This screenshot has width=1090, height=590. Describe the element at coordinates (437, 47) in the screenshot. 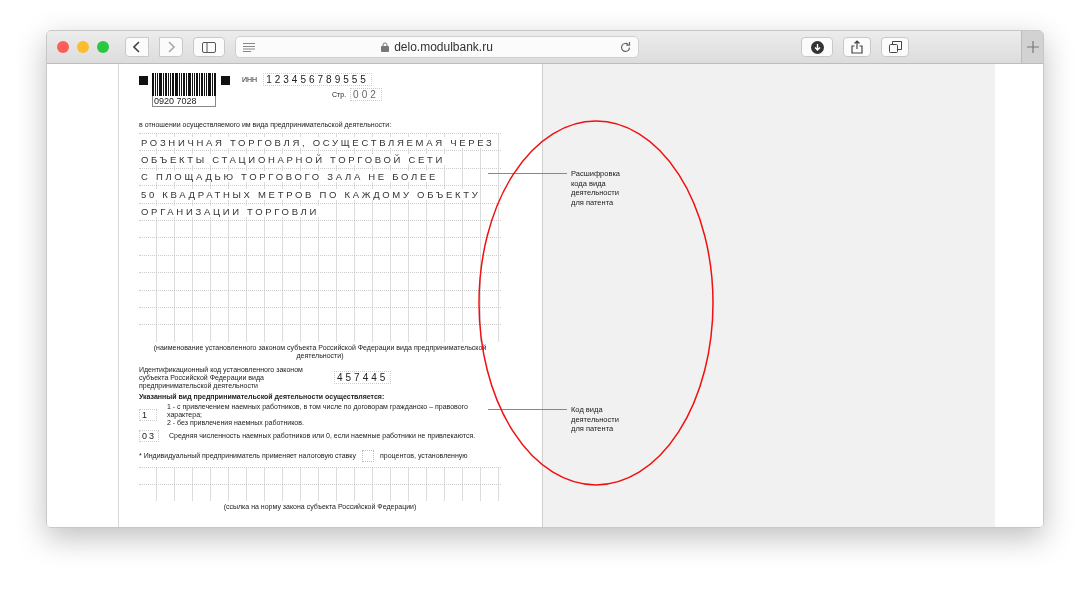

I see `address-bar: delo.modulbank.ru` at that location.